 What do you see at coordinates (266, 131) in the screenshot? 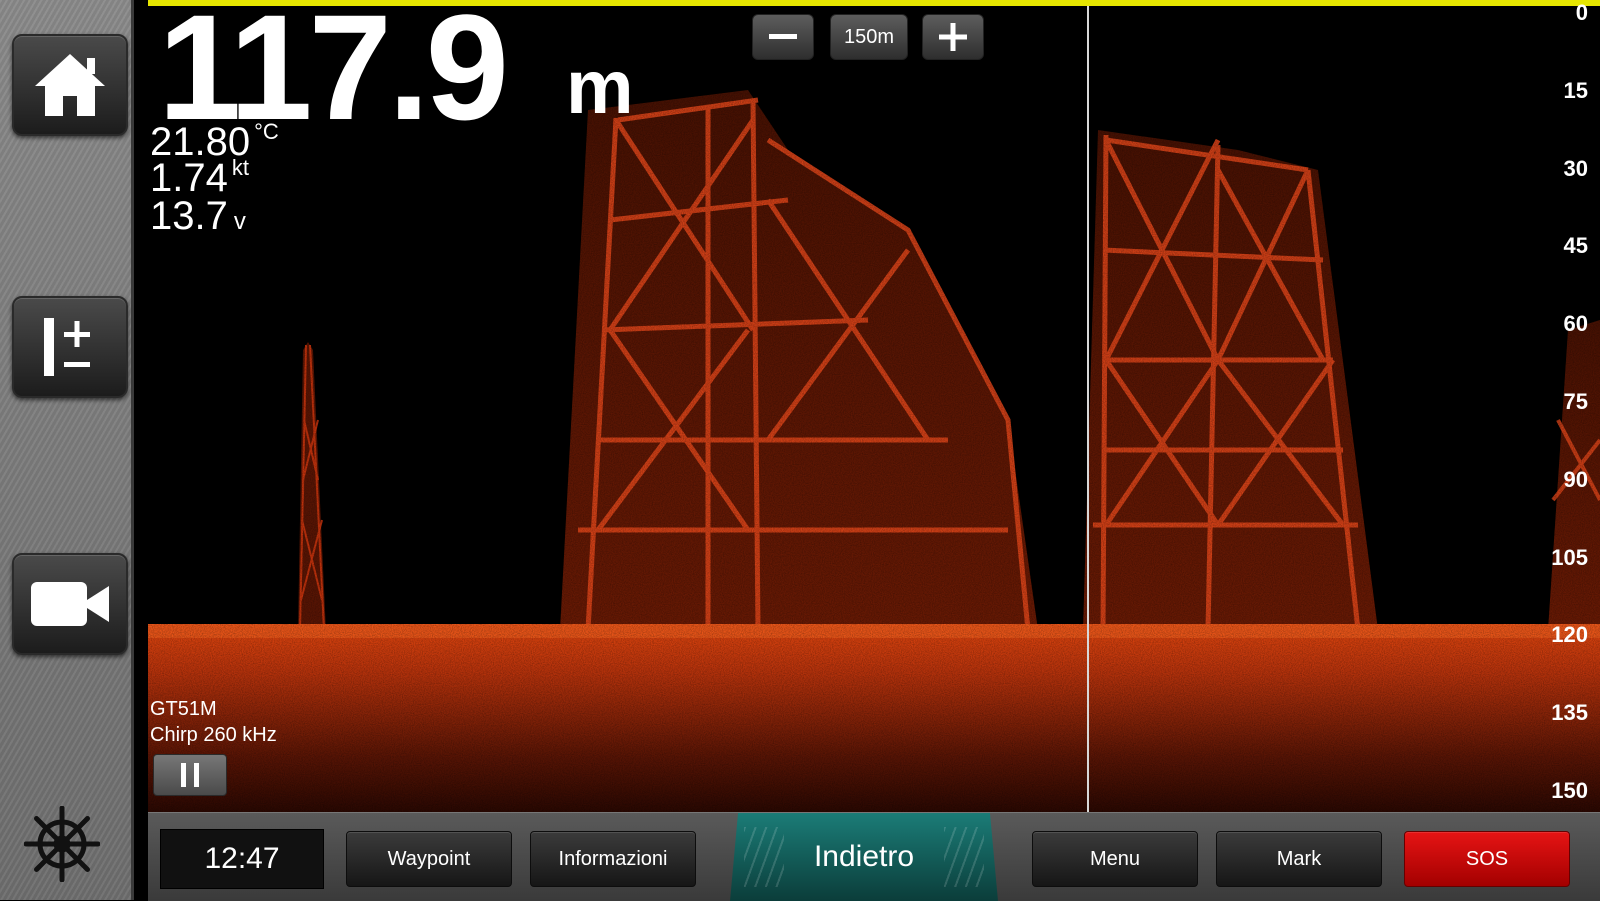
I see `temperature-unit: °C` at bounding box center [266, 131].